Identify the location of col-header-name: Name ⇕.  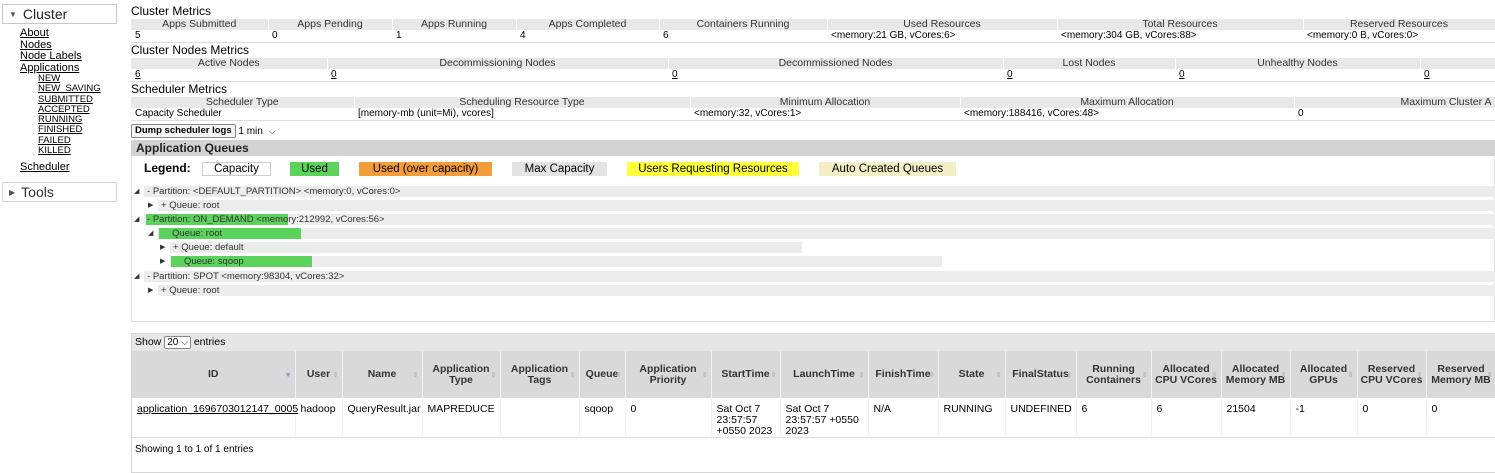
(382, 374).